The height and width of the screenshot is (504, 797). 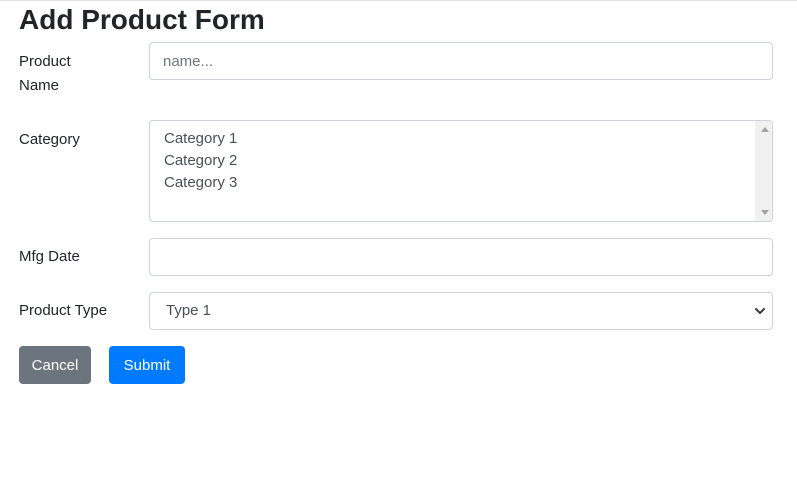 What do you see at coordinates (55, 365) in the screenshot?
I see `cancel-button: Cancel` at bounding box center [55, 365].